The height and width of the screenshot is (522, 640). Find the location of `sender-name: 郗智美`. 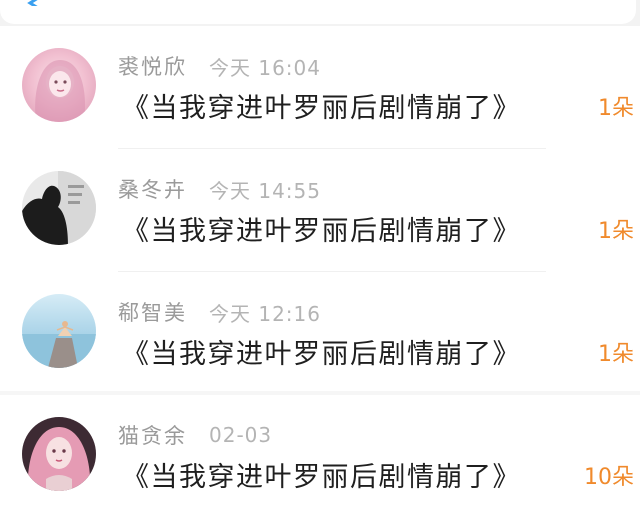

sender-name: 郗智美 is located at coordinates (152, 313).